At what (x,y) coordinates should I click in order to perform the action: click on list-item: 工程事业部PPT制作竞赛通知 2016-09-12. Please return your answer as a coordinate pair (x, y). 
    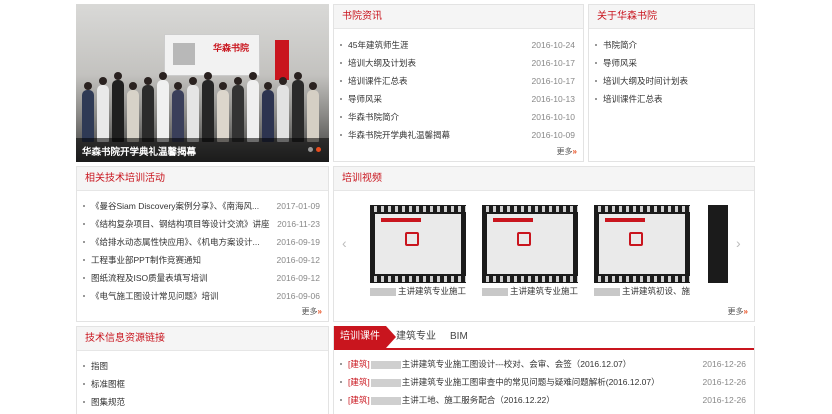
    Looking at the image, I should click on (202, 260).